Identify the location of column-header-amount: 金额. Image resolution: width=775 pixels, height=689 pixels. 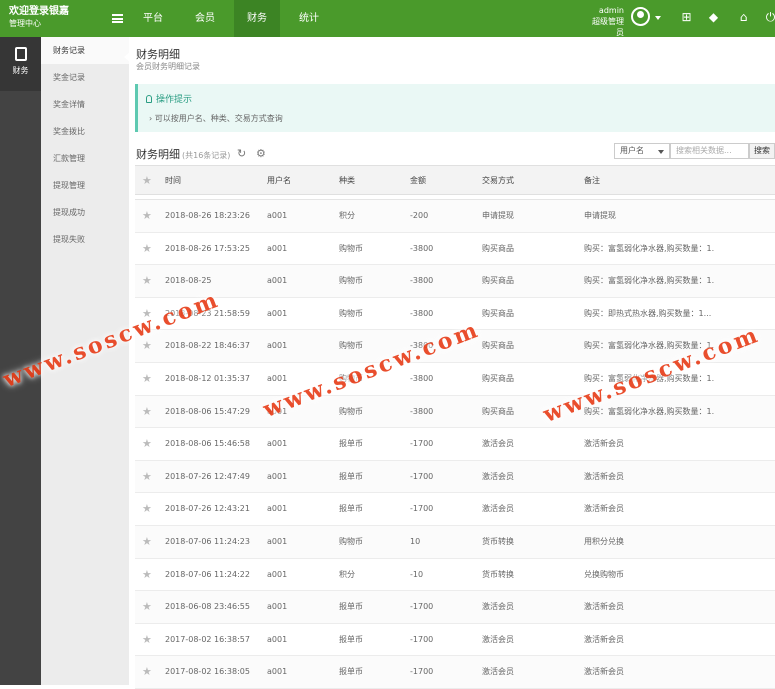
(418, 180).